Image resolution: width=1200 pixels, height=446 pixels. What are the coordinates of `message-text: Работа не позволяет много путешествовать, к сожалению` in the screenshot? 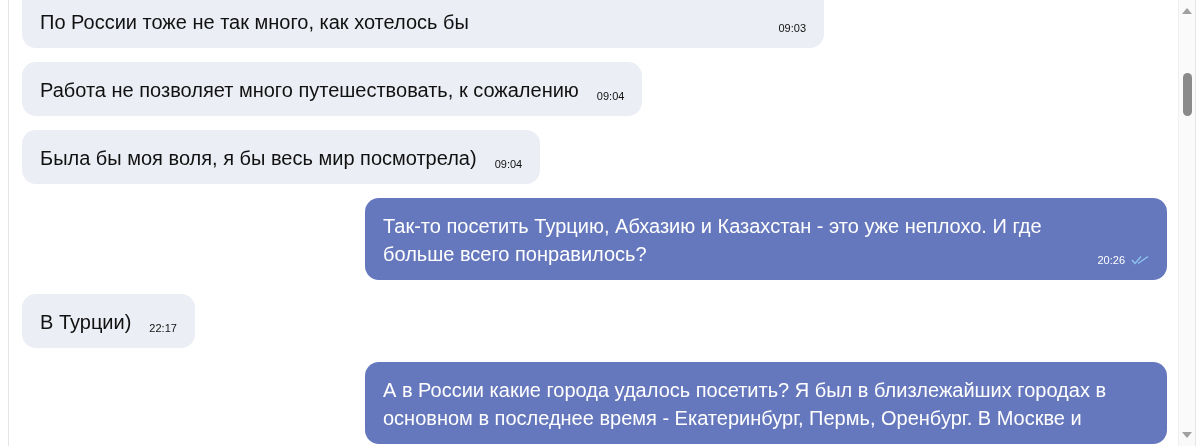 It's located at (309, 90).